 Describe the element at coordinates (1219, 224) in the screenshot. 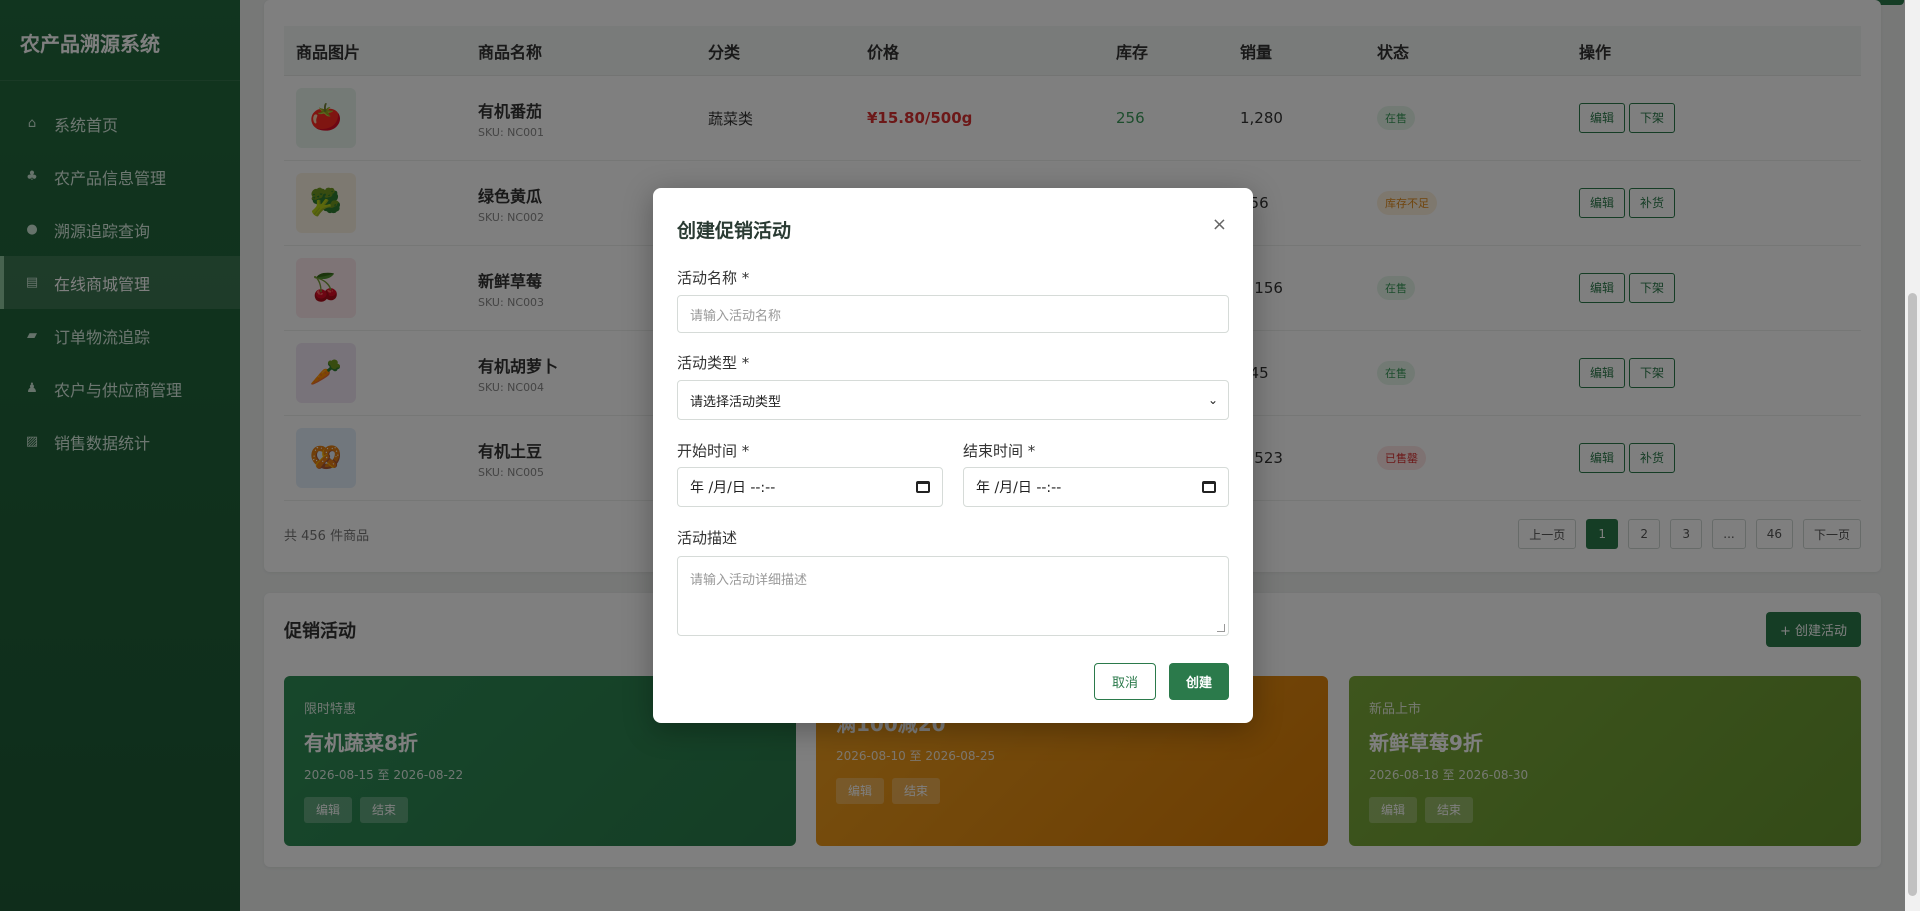

I see `close-icon: ×` at that location.